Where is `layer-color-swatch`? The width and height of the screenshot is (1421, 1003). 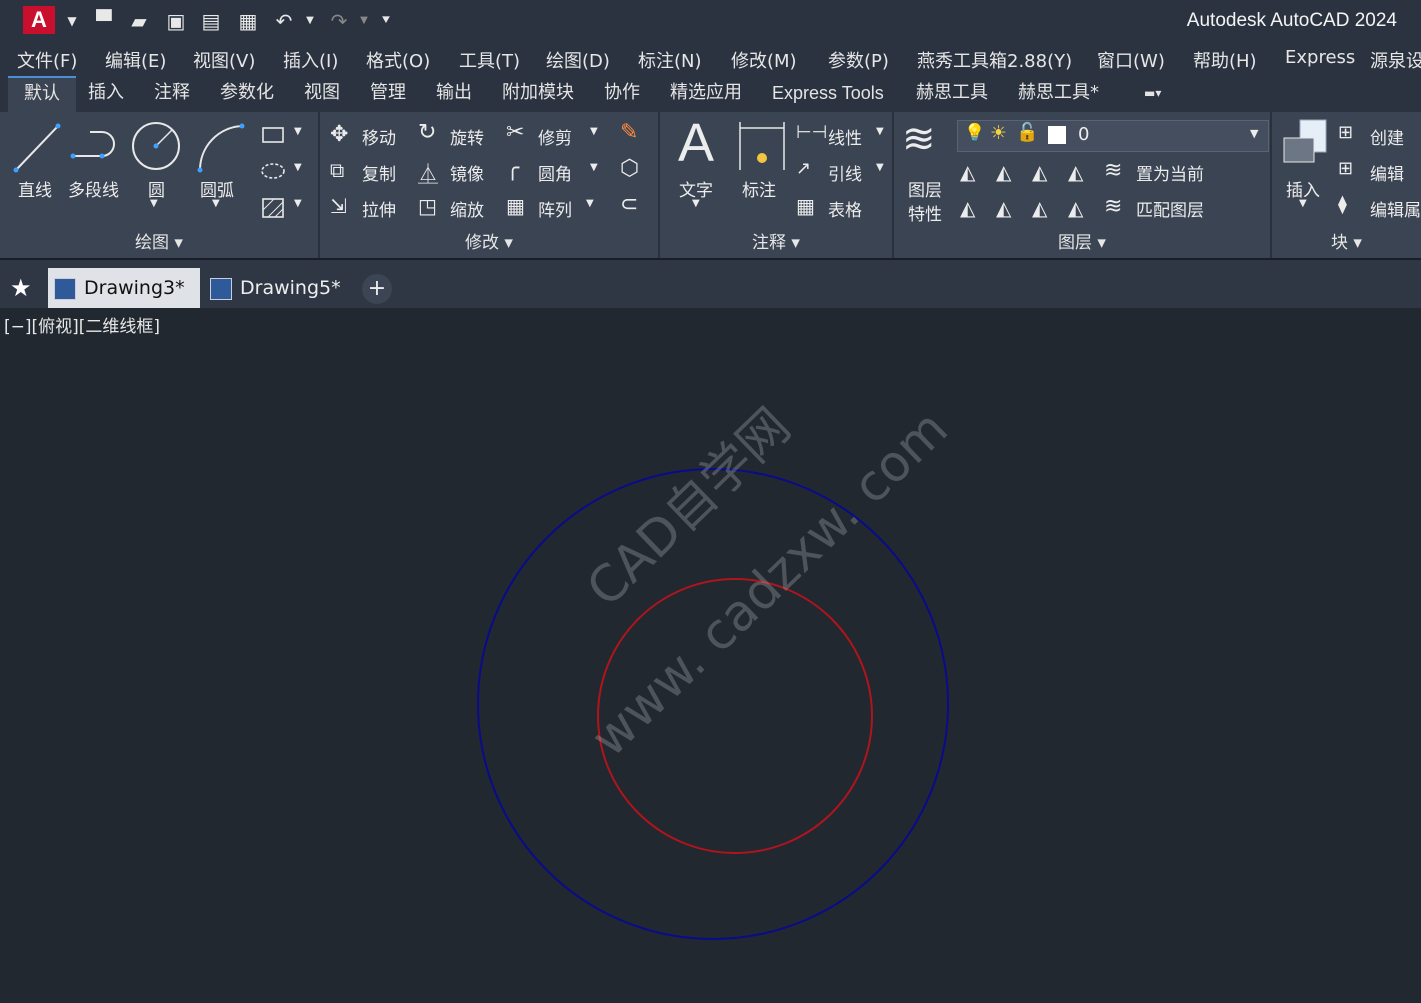 layer-color-swatch is located at coordinates (1057, 135).